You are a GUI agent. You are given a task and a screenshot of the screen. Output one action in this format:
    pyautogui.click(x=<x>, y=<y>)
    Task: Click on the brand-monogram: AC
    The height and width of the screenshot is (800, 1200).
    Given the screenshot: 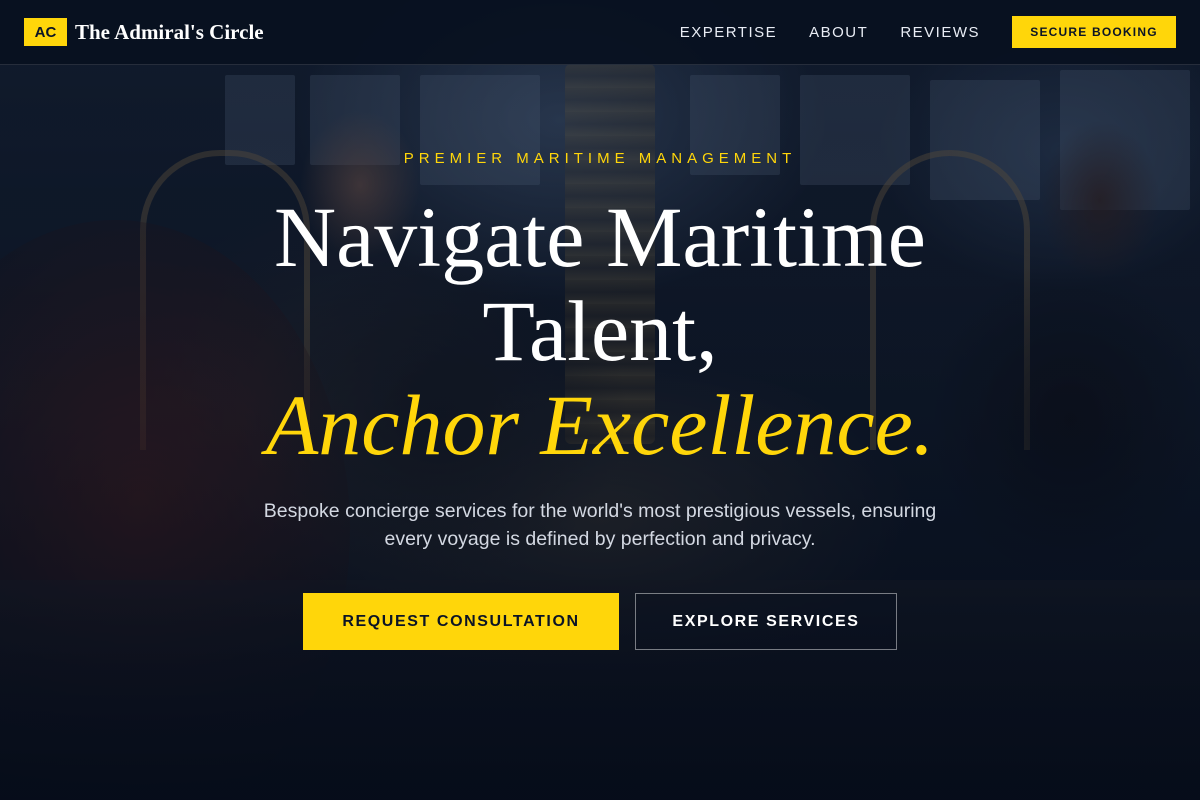 What is the action you would take?
    pyautogui.click(x=45, y=32)
    